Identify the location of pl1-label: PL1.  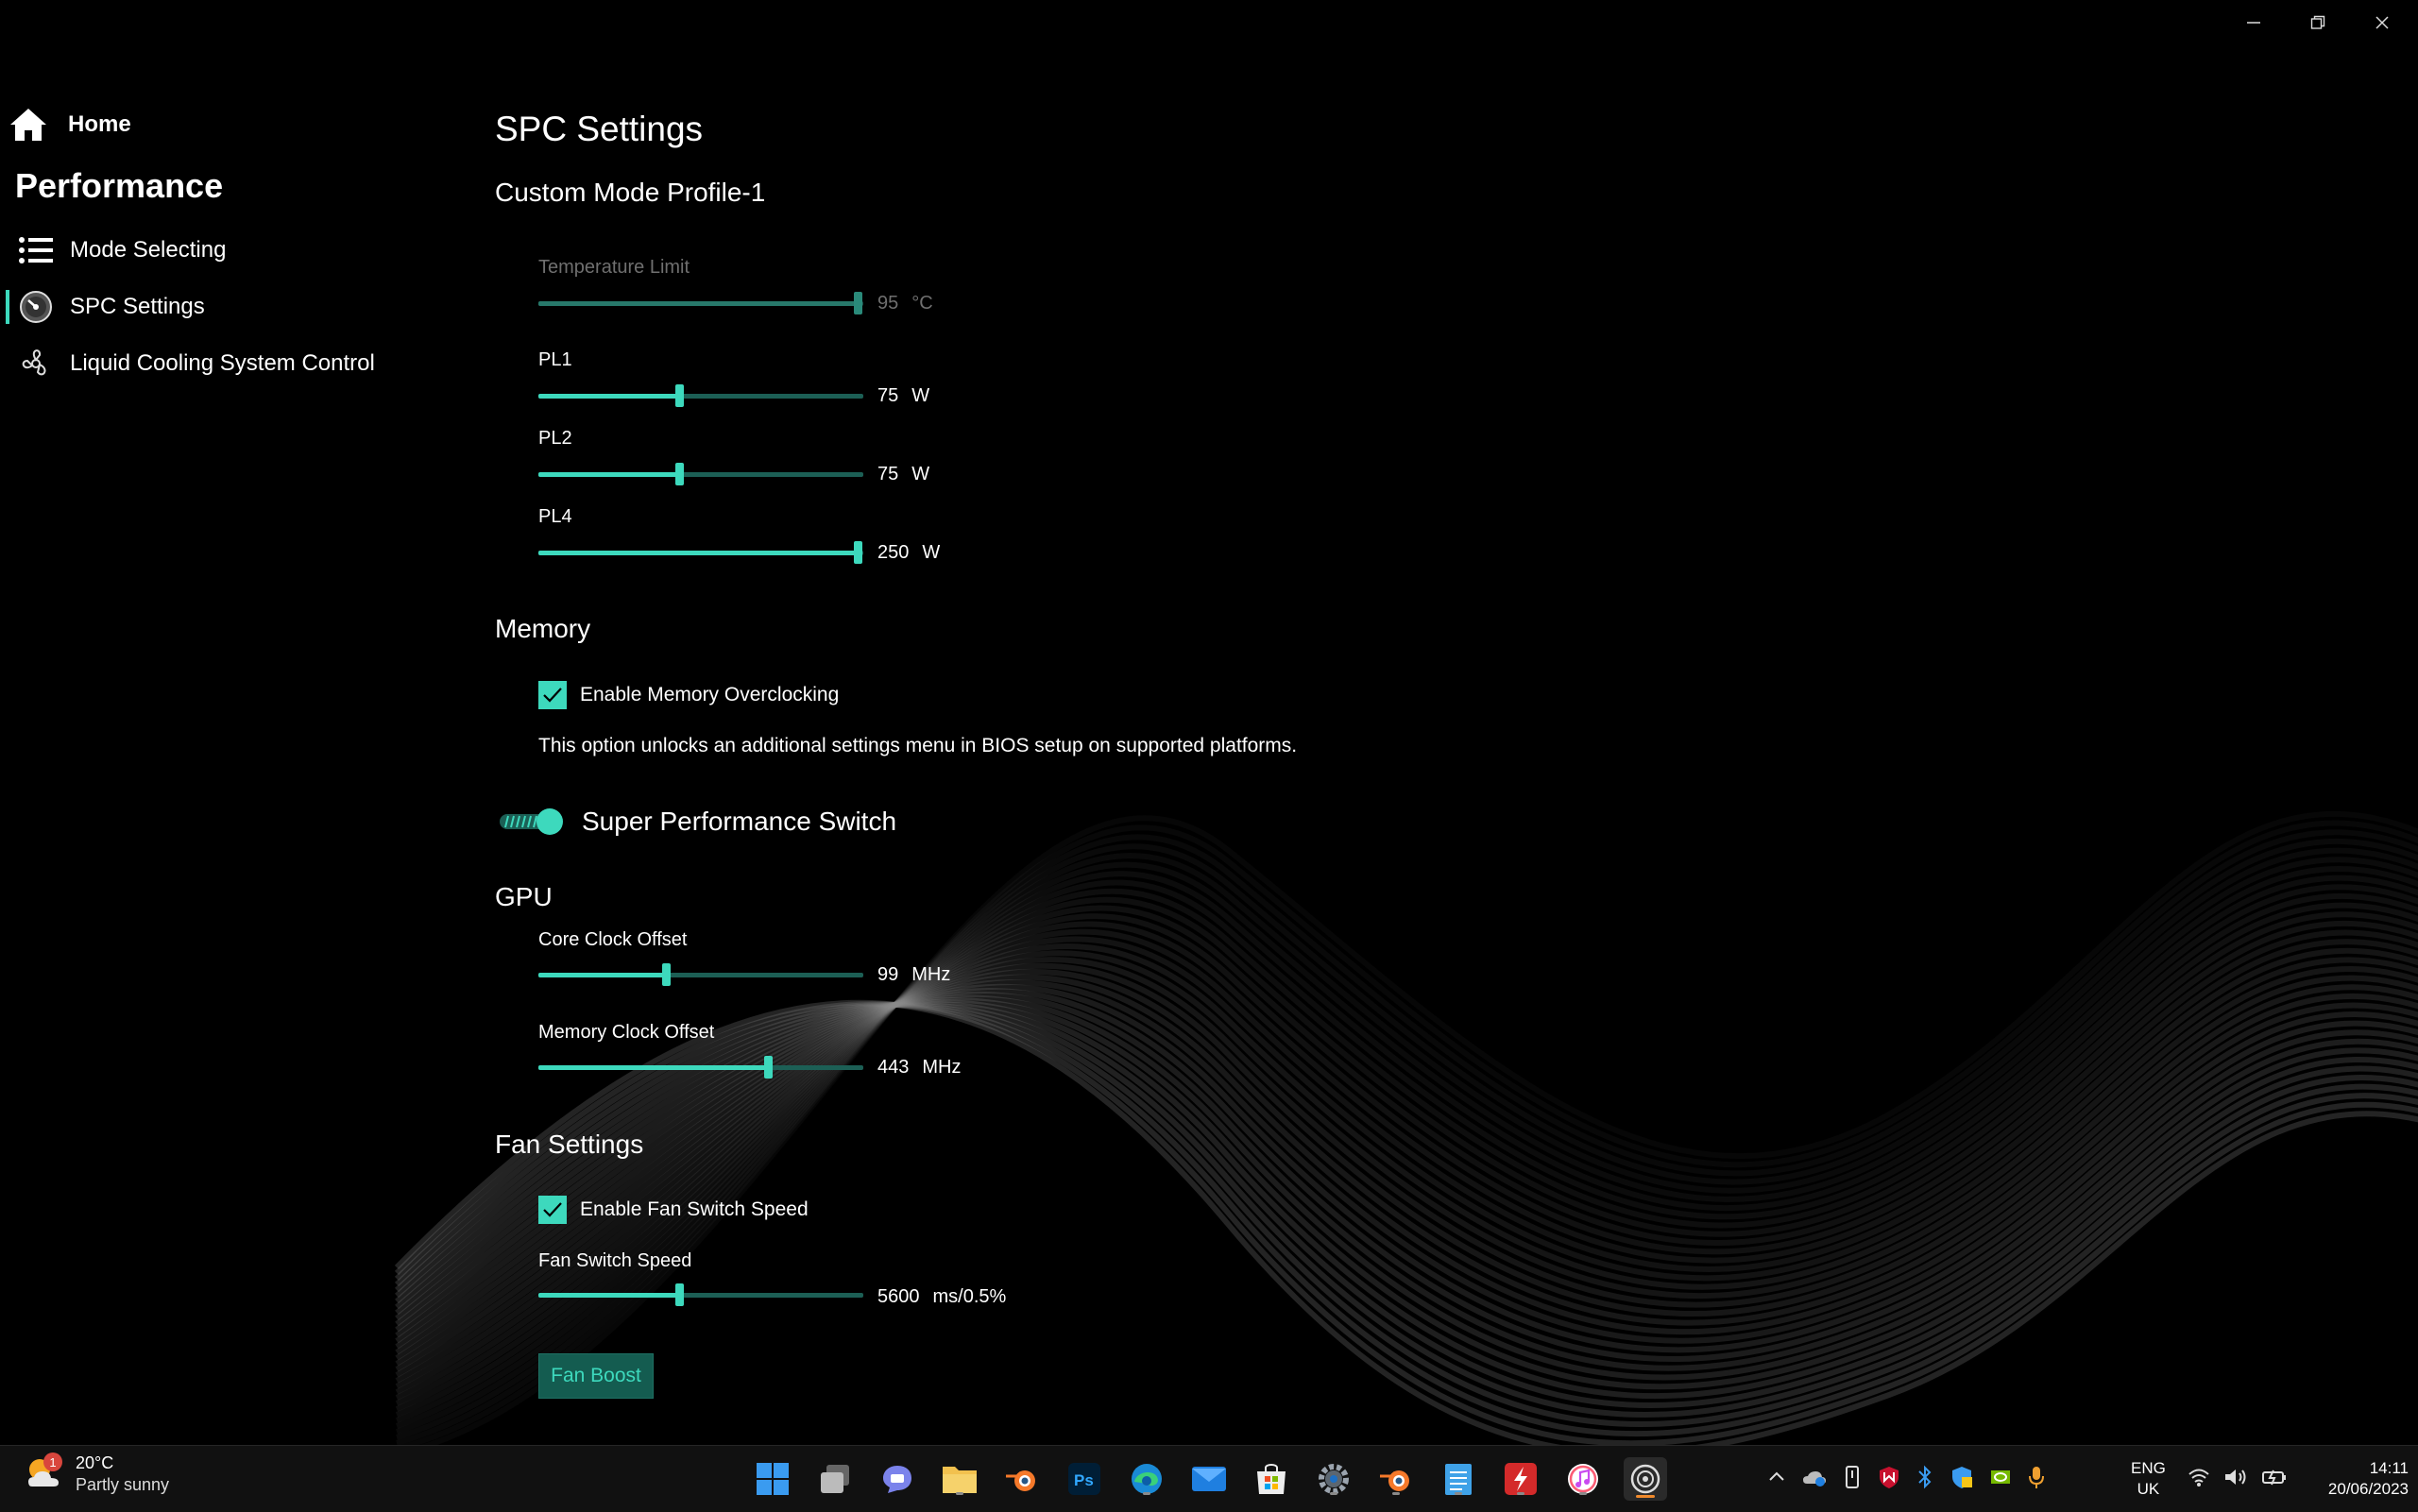
(555, 359).